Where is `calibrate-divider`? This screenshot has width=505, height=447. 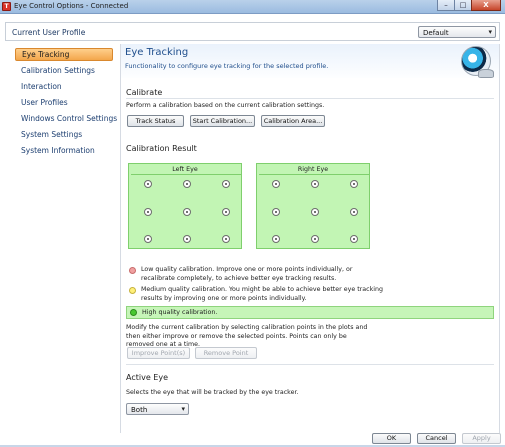
calibrate-divider is located at coordinates (310, 98).